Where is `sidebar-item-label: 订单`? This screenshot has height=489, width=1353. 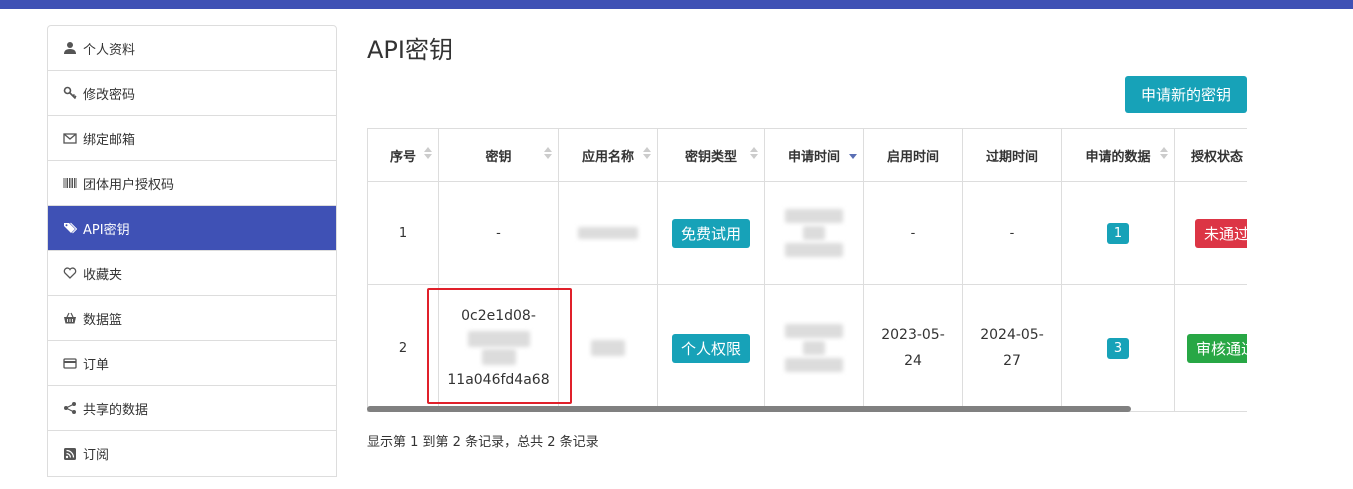 sidebar-item-label: 订单 is located at coordinates (96, 365).